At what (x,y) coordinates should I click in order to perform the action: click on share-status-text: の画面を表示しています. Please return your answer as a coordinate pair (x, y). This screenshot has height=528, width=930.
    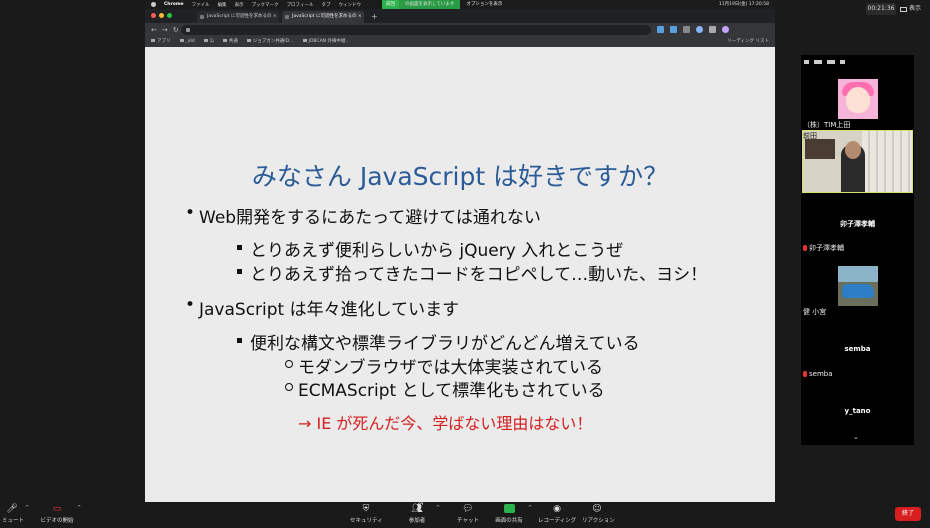
    Looking at the image, I should click on (430, 4).